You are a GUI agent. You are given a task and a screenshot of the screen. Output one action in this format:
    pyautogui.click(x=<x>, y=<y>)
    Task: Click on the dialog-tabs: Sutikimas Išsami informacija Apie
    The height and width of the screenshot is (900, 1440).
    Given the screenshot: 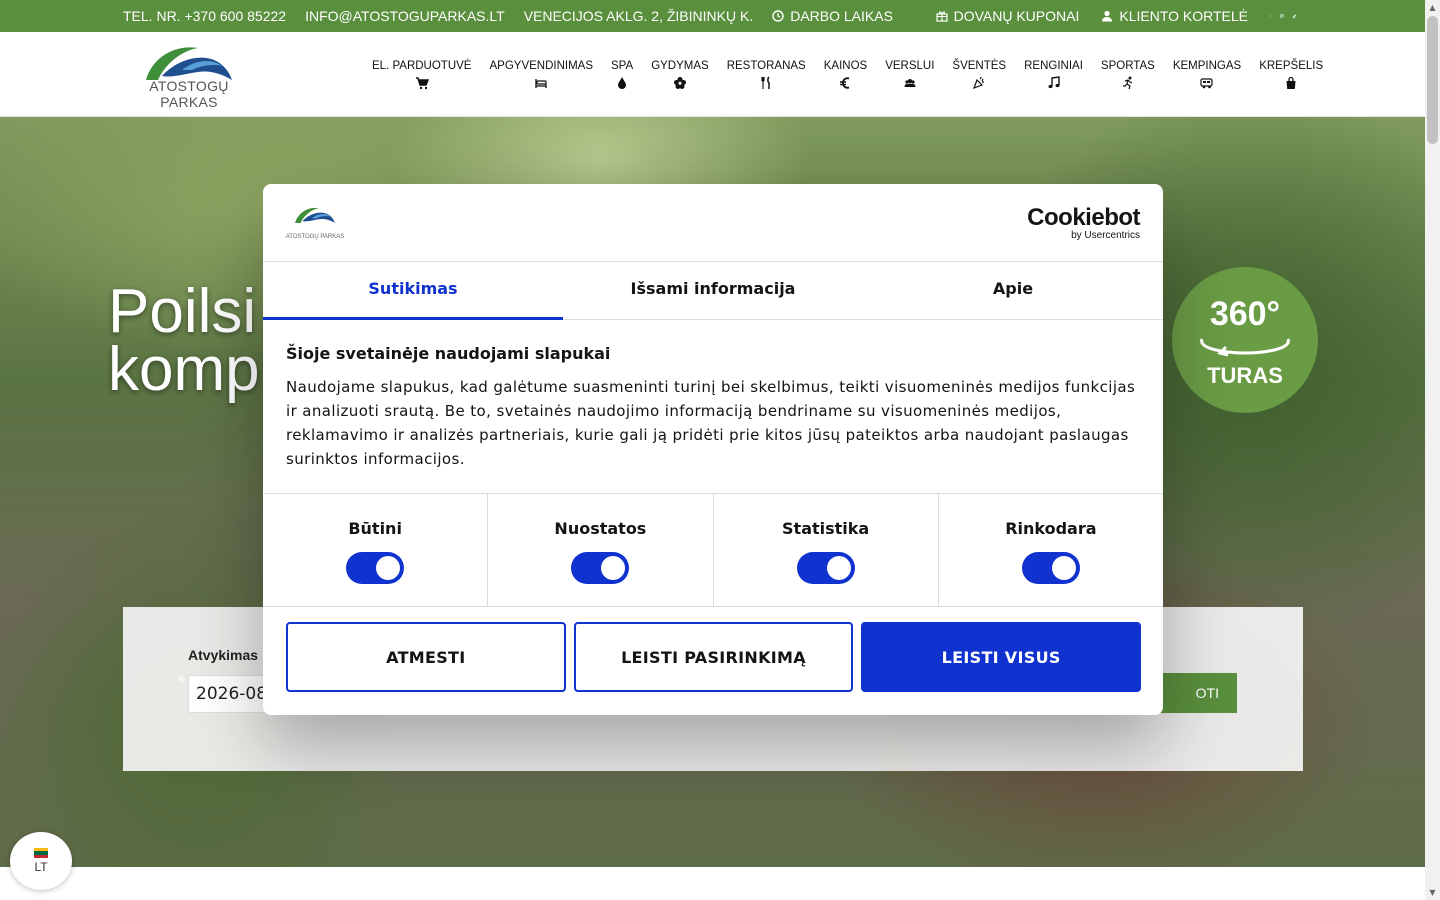 What is the action you would take?
    pyautogui.click(x=713, y=291)
    